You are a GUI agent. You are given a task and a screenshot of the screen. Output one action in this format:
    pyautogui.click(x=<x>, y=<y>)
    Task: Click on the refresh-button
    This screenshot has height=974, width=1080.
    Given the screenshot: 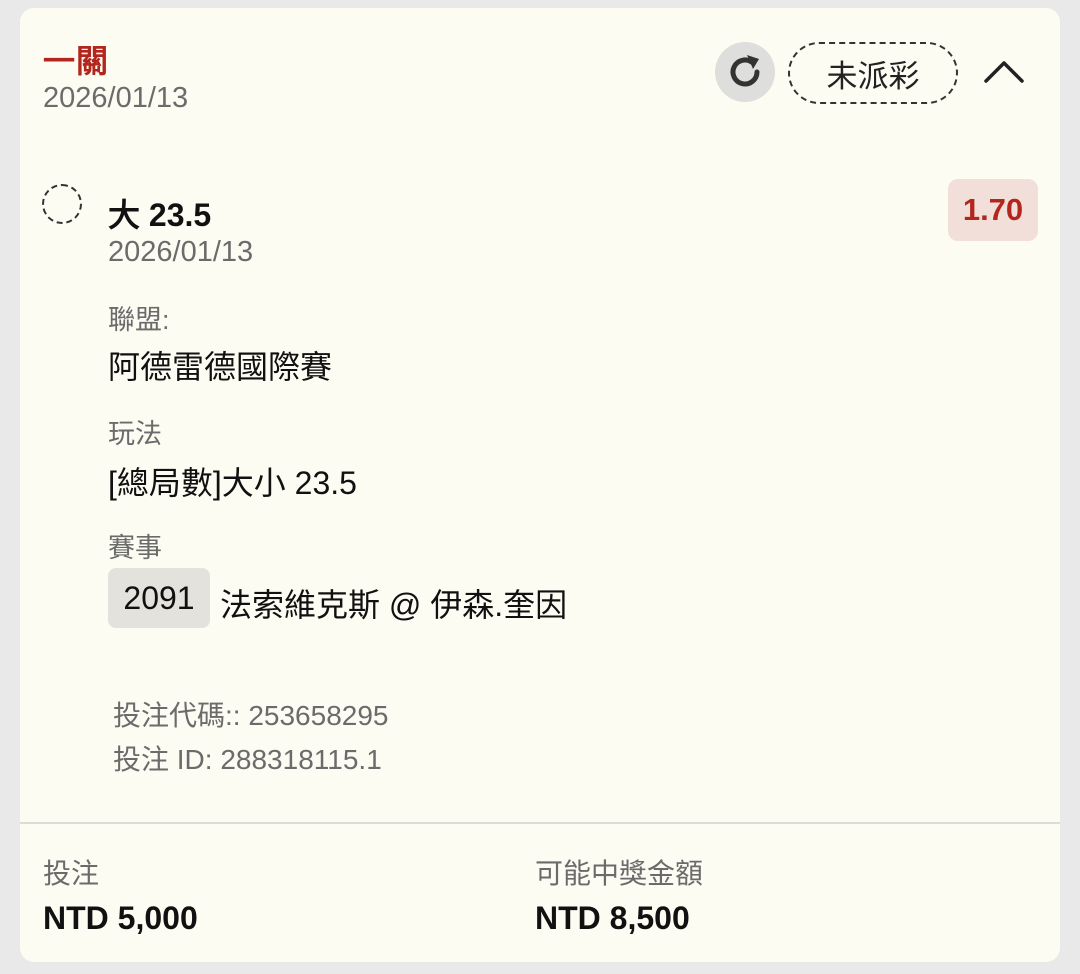 What is the action you would take?
    pyautogui.click(x=745, y=72)
    